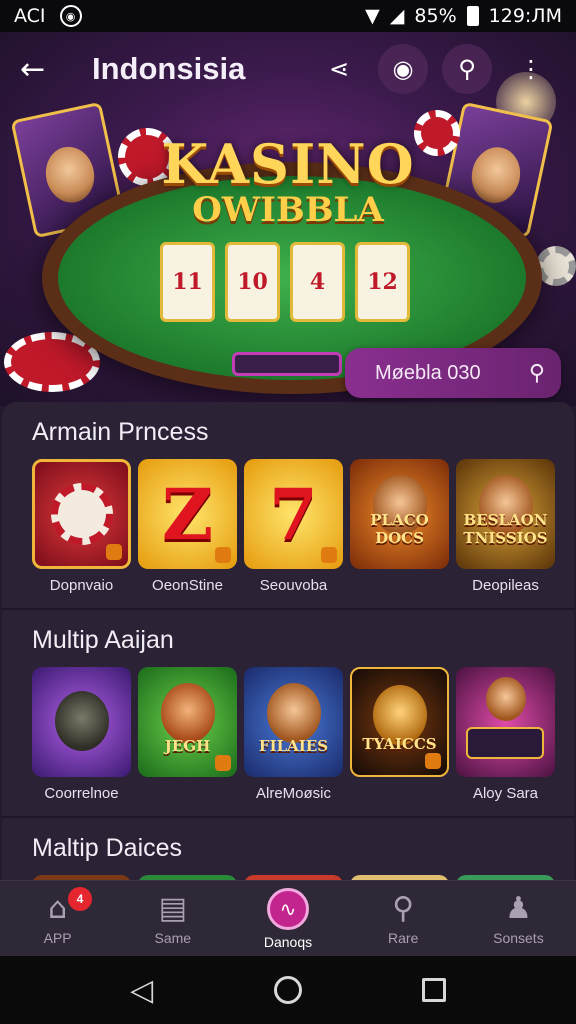  I want to click on bottom-navigation: ⌂ APP 4 ▤ Same ∿ Danoqs ⚲ Rare ♟ Sonsets, so click(288, 918).